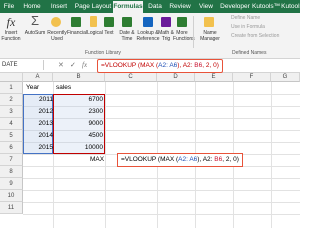 The image size is (320, 240). Describe the element at coordinates (249, 53) in the screenshot. I see `group-label-defined-names: Defined Names` at that location.